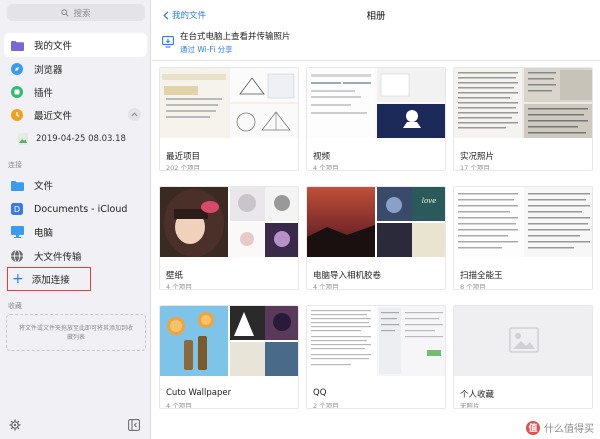 Image resolution: width=600 pixels, height=439 pixels. Describe the element at coordinates (175, 276) in the screenshot. I see `album-name: 壁纸` at that location.